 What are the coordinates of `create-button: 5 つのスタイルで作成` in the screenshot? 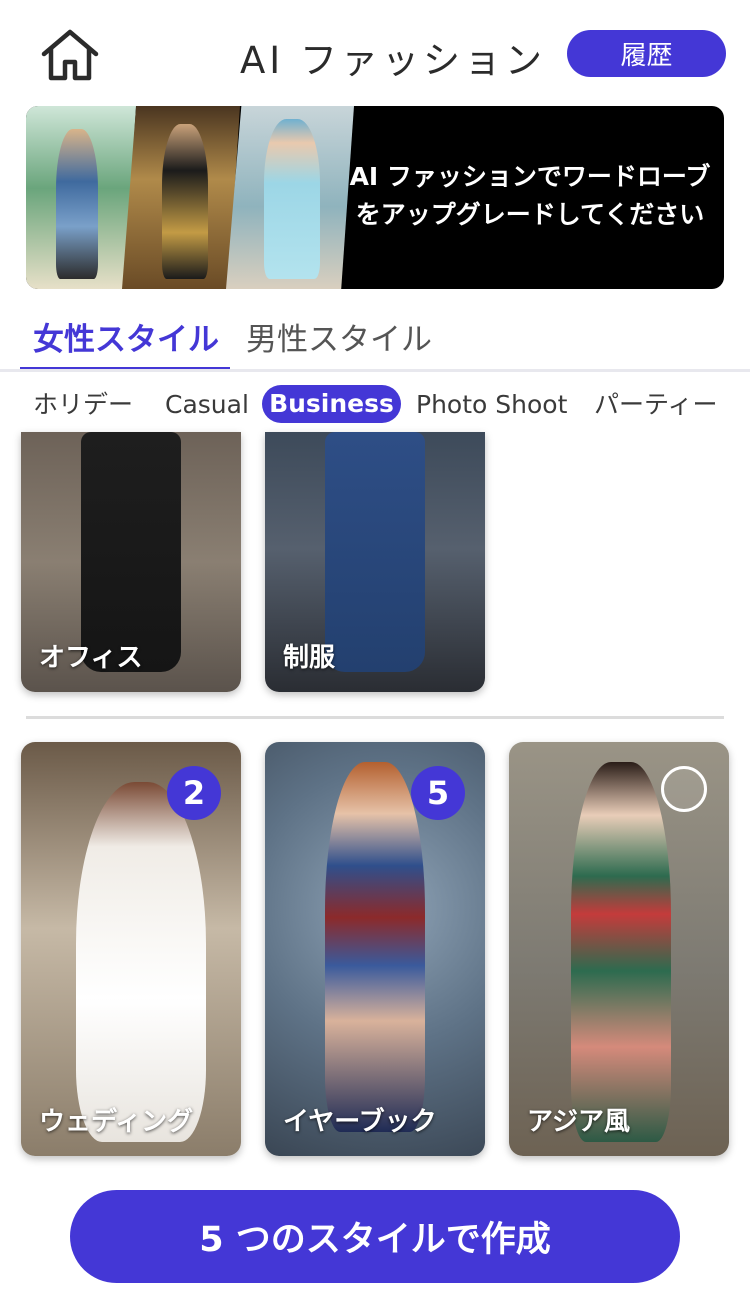 It's located at (375, 1236).